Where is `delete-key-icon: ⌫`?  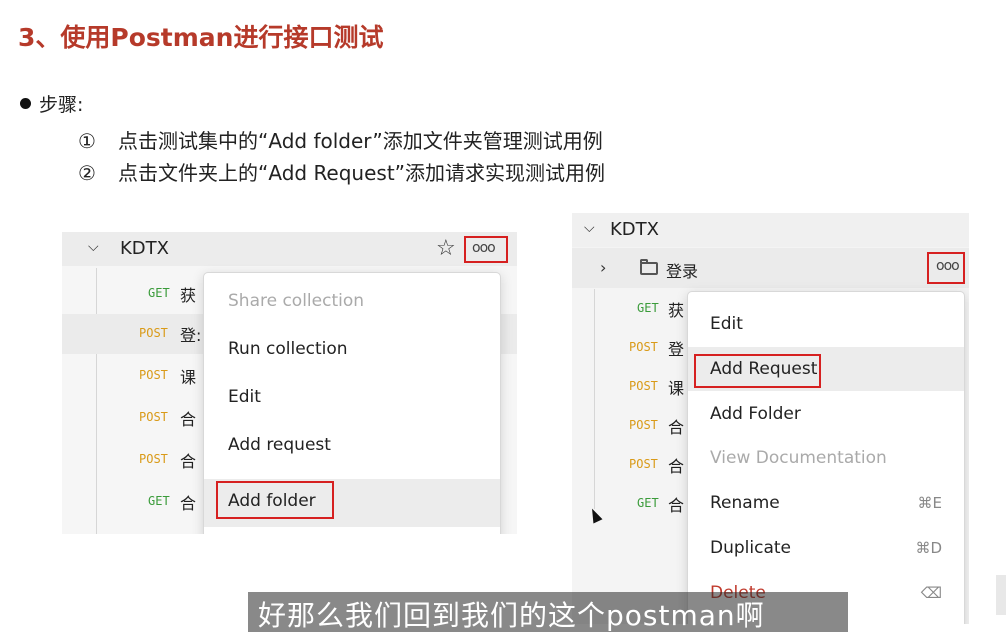 delete-key-icon: ⌫ is located at coordinates (931, 593).